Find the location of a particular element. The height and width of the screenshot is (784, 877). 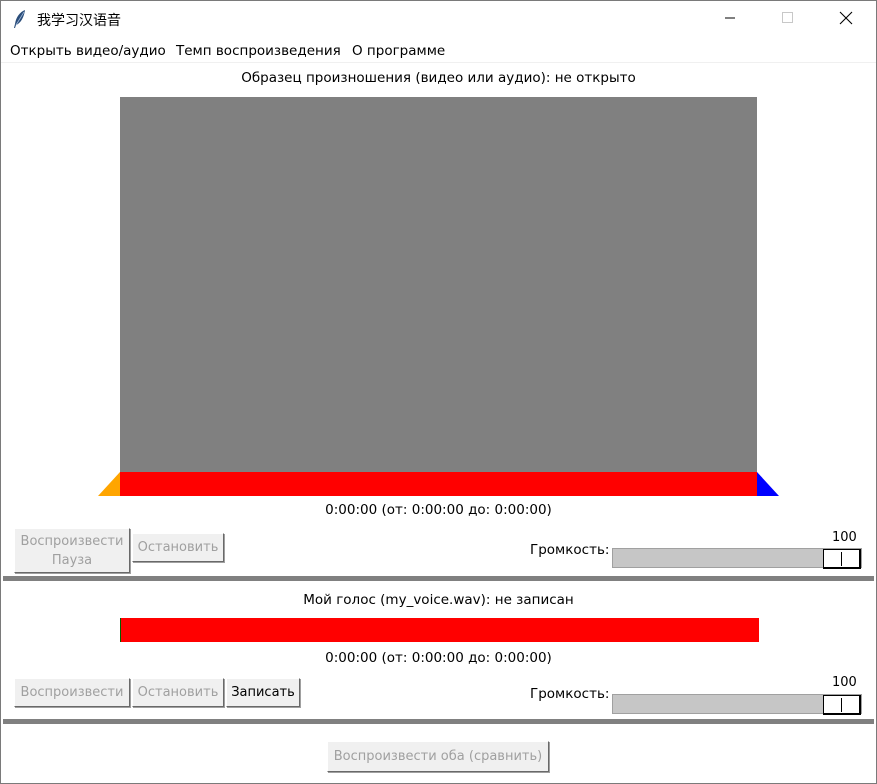

sample-progress-bar is located at coordinates (438, 484).